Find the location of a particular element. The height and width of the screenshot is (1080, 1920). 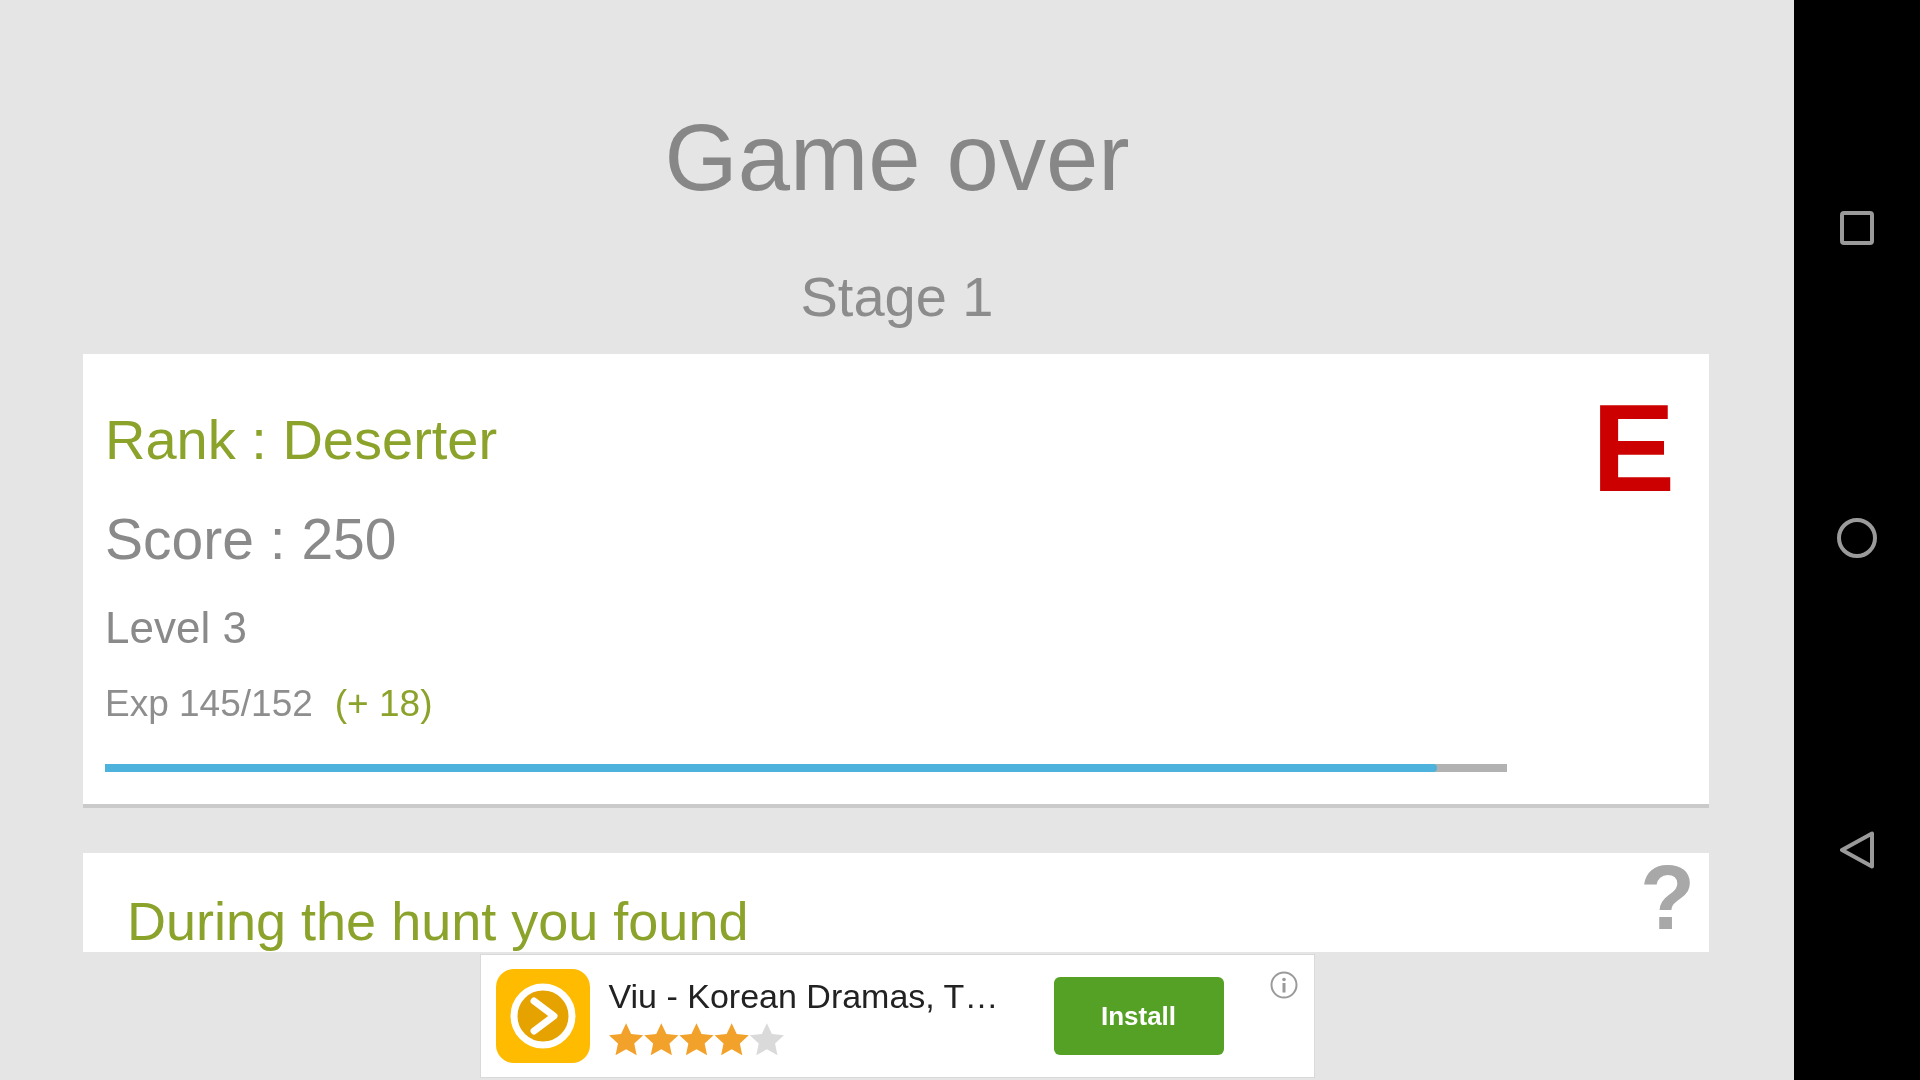

rank-text: Rank : Deserter is located at coordinates (301, 439).